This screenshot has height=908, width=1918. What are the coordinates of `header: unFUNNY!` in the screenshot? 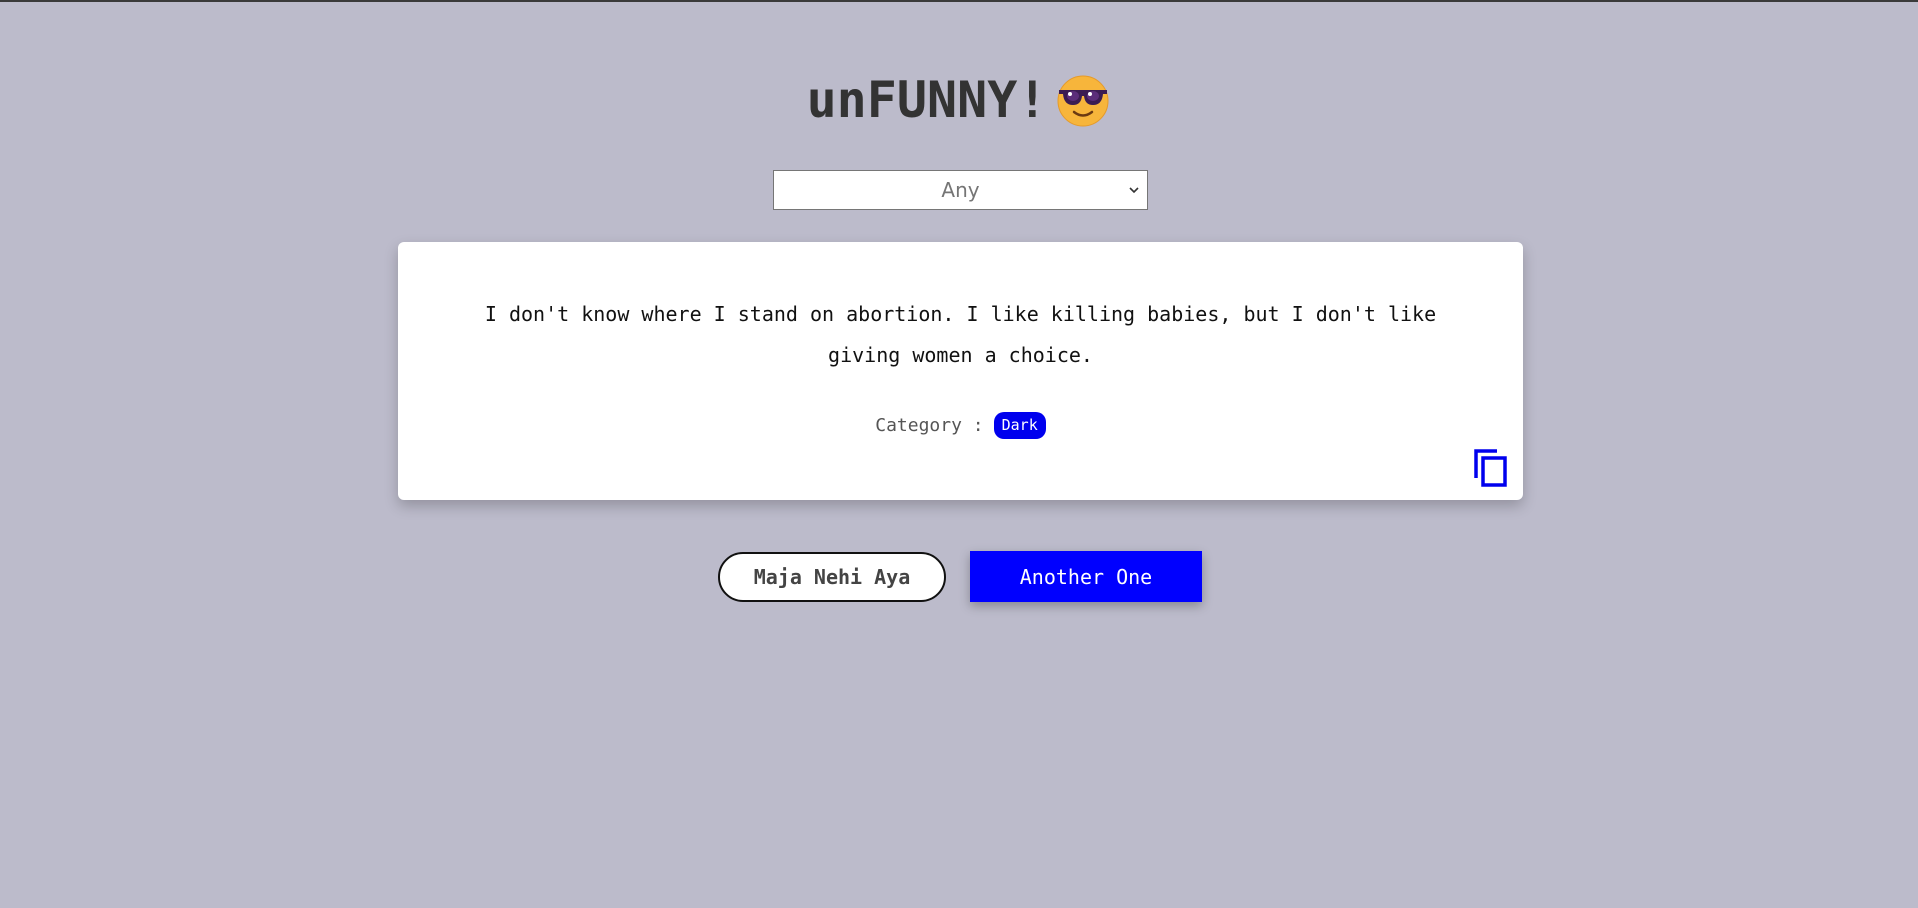 It's located at (959, 100).